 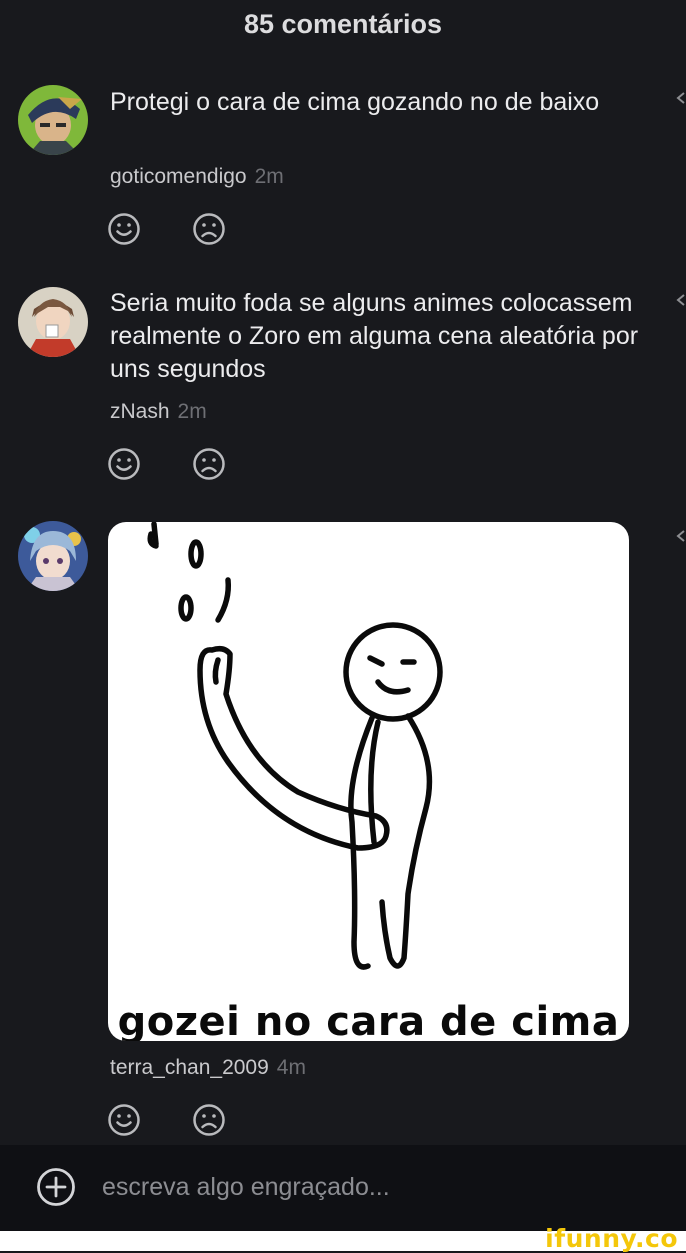 What do you see at coordinates (140, 411) in the screenshot?
I see `comment-author: zNash` at bounding box center [140, 411].